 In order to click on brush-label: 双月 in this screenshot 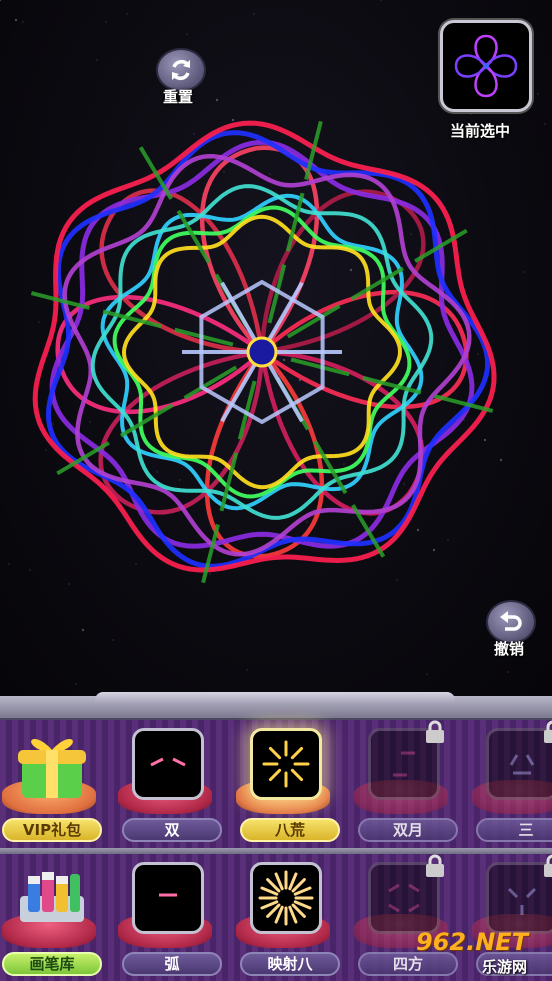, I will do `click(408, 830)`.